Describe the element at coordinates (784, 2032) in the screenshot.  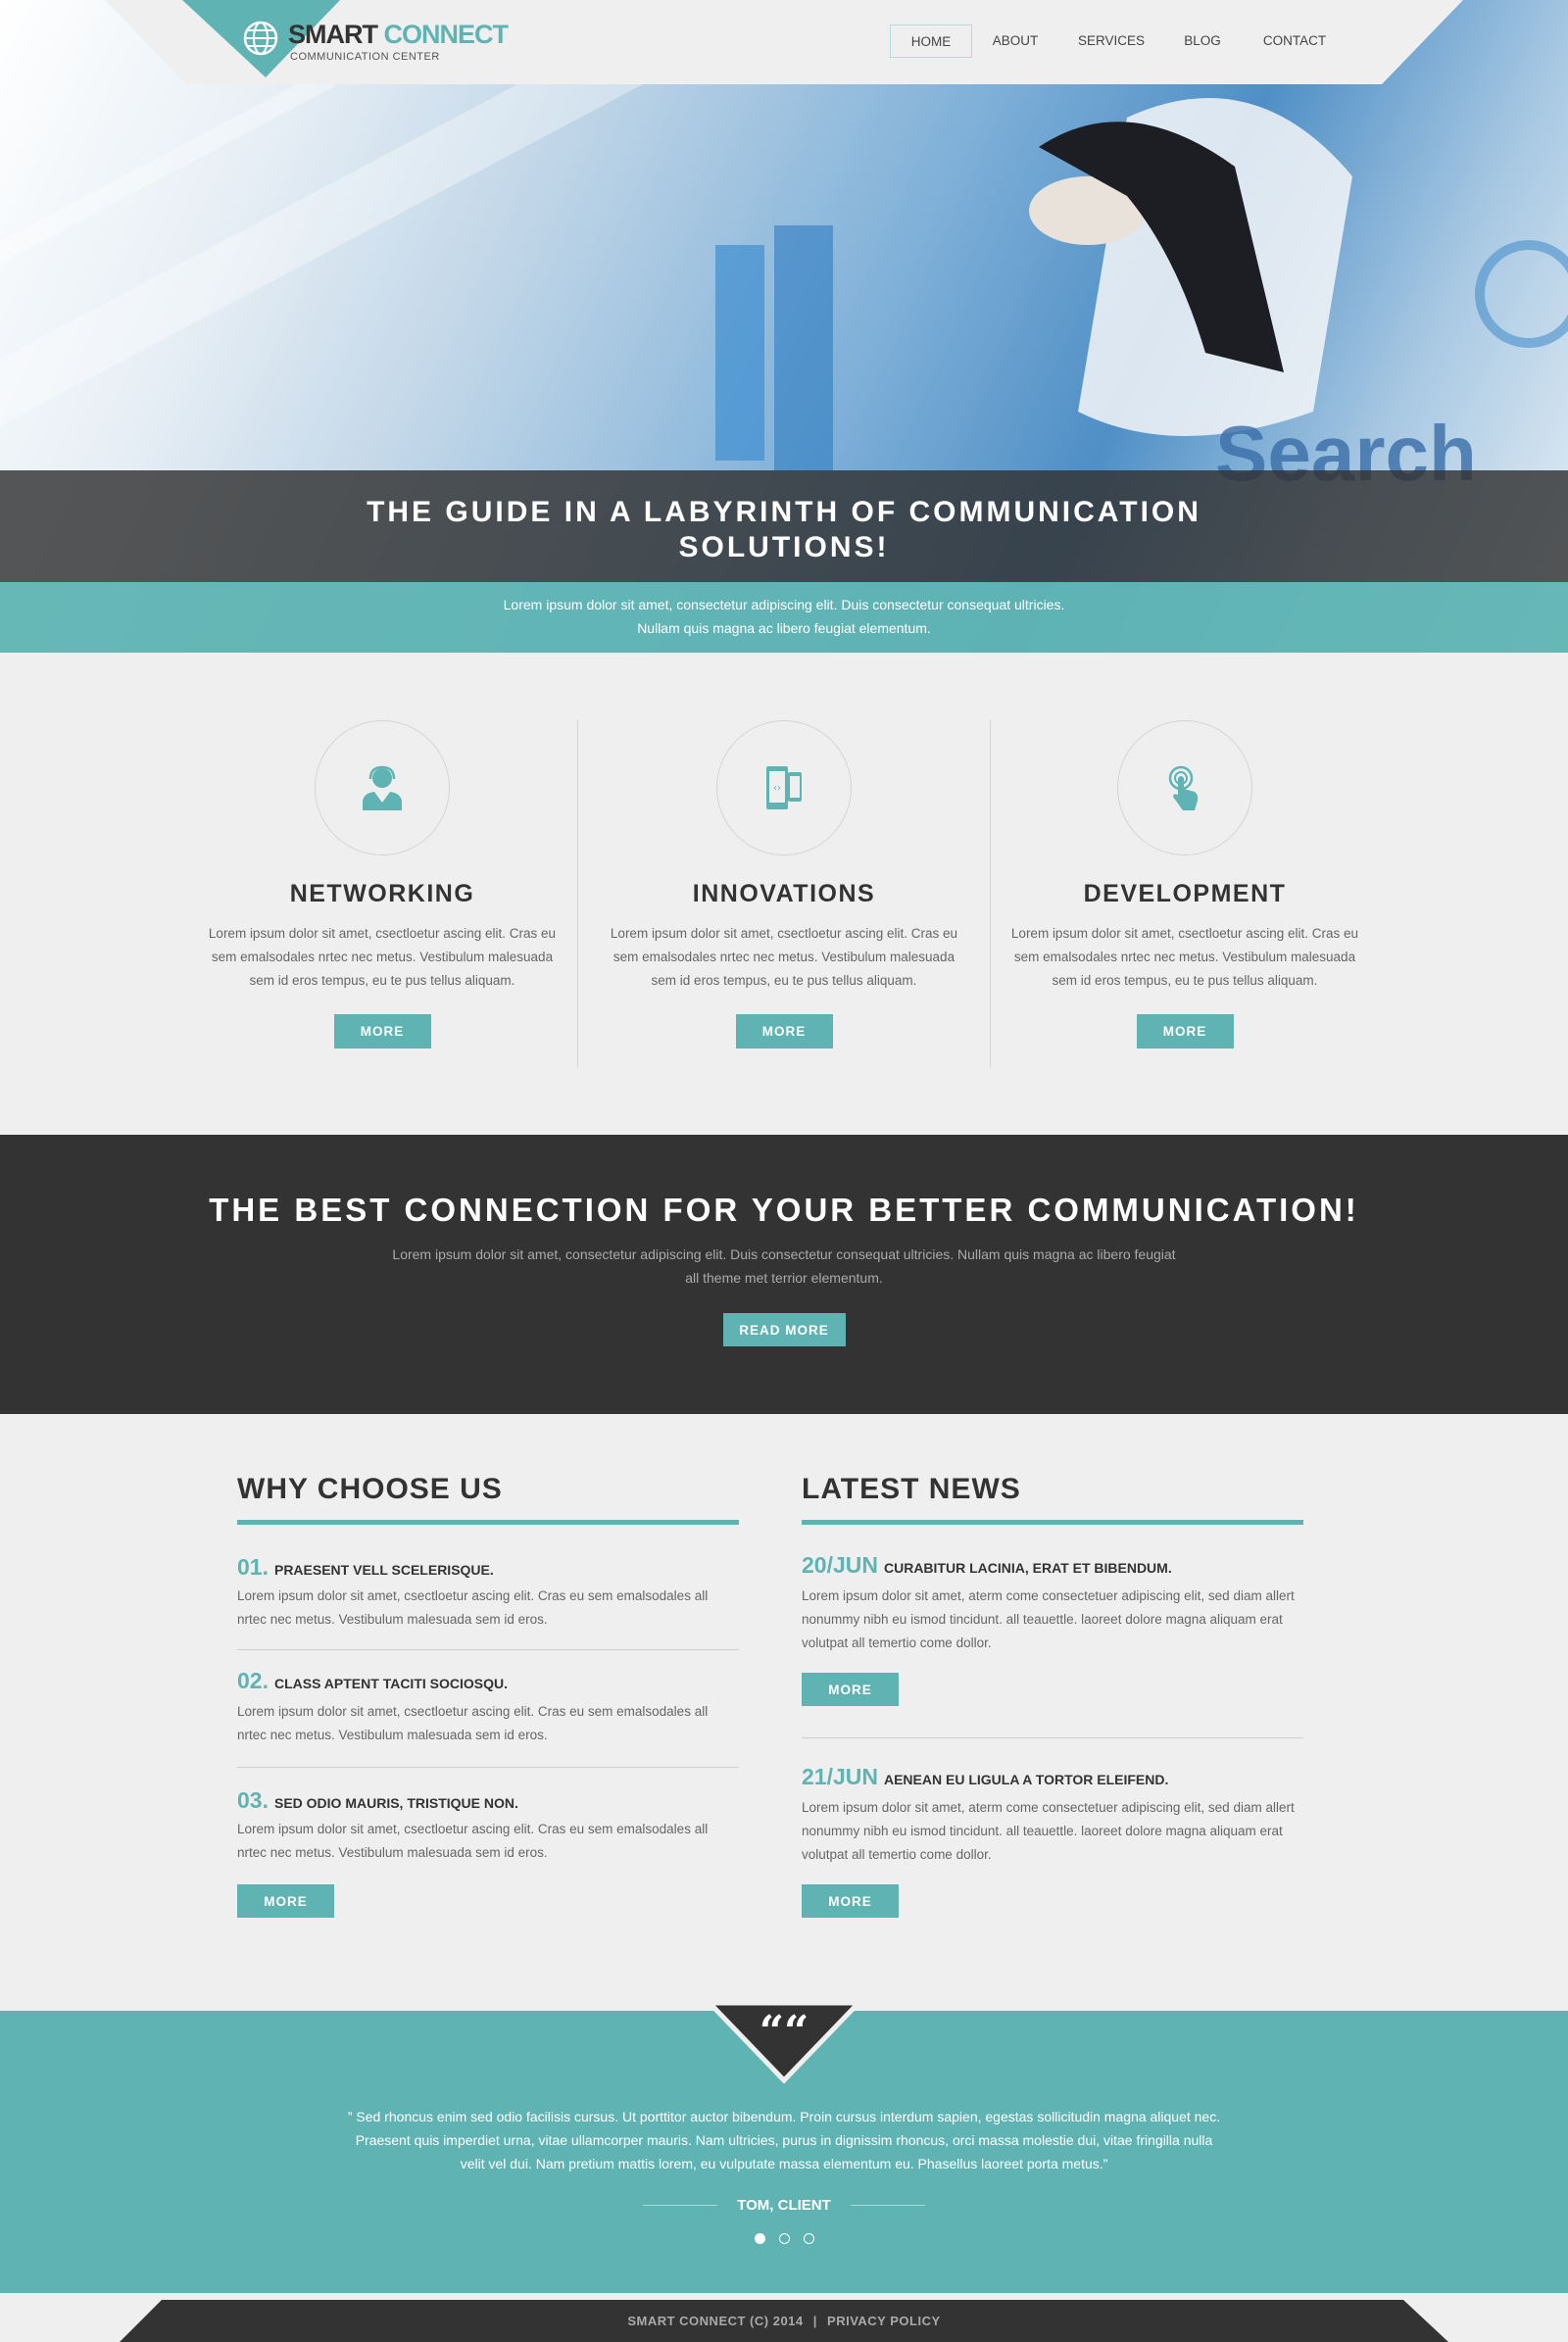
I see `quote-icon: ““` at that location.